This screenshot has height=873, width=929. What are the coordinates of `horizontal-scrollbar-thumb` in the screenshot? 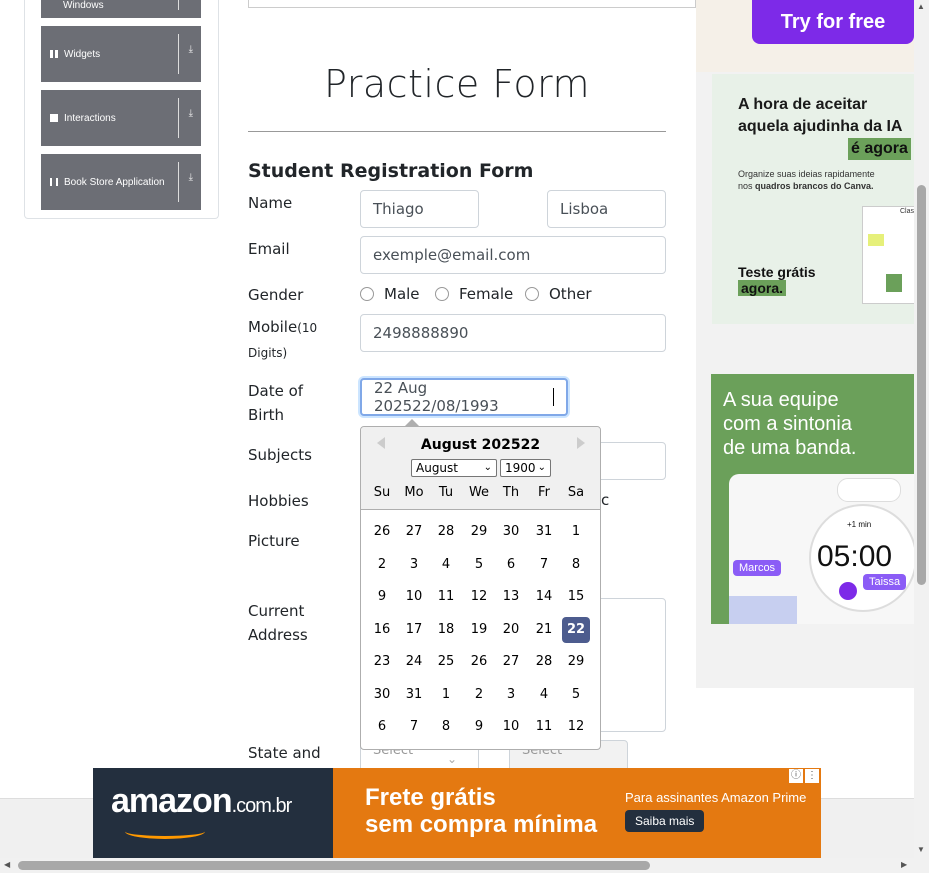 It's located at (334, 865).